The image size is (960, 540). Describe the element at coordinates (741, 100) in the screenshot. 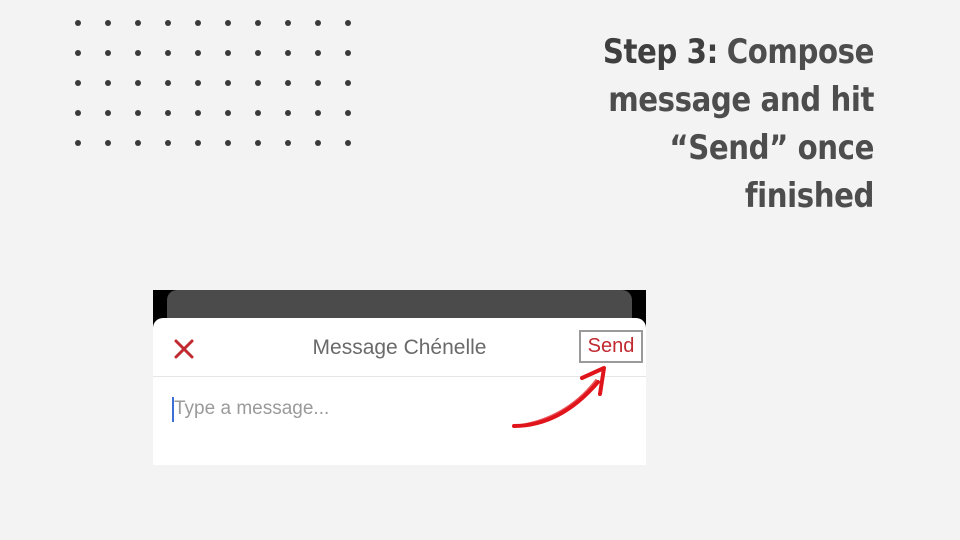

I see `heading-line-2: message and hit` at that location.